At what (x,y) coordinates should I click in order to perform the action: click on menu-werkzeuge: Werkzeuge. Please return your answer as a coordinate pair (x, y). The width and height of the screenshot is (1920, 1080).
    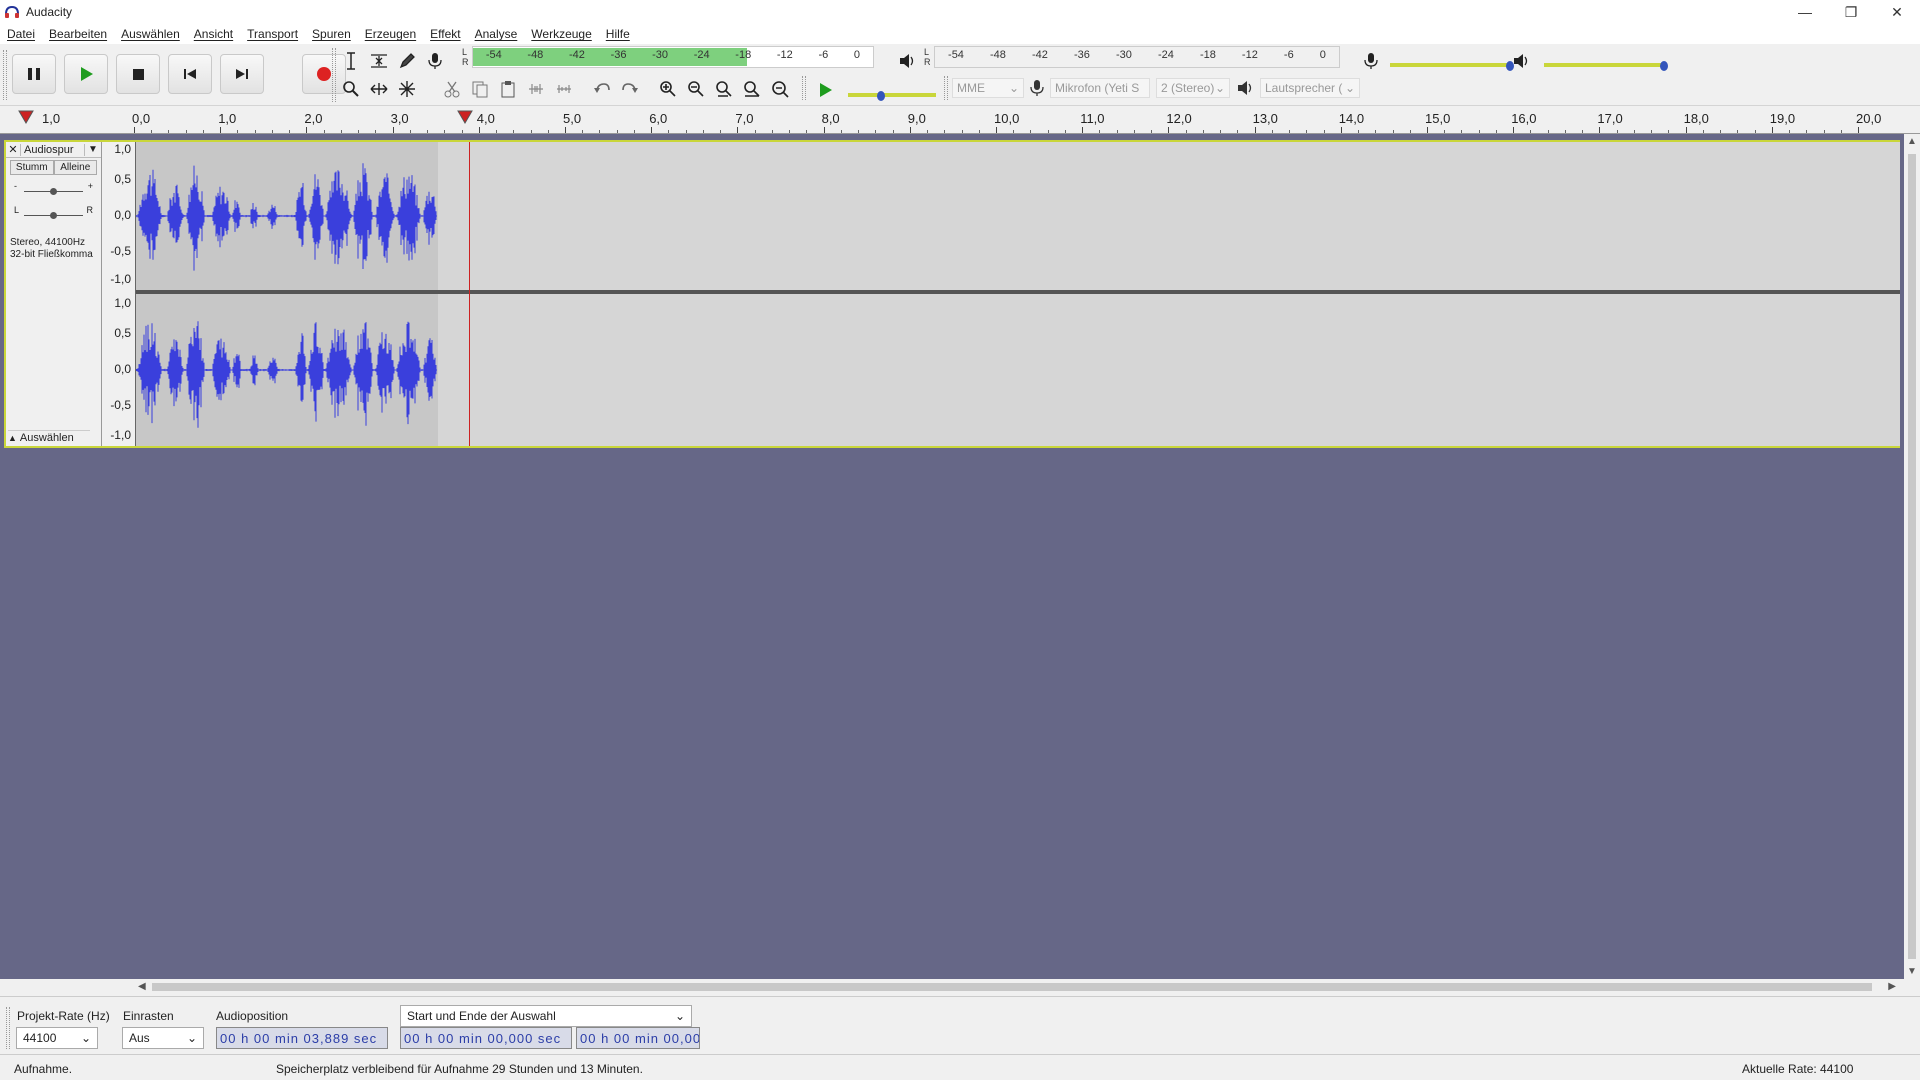
    Looking at the image, I should click on (561, 34).